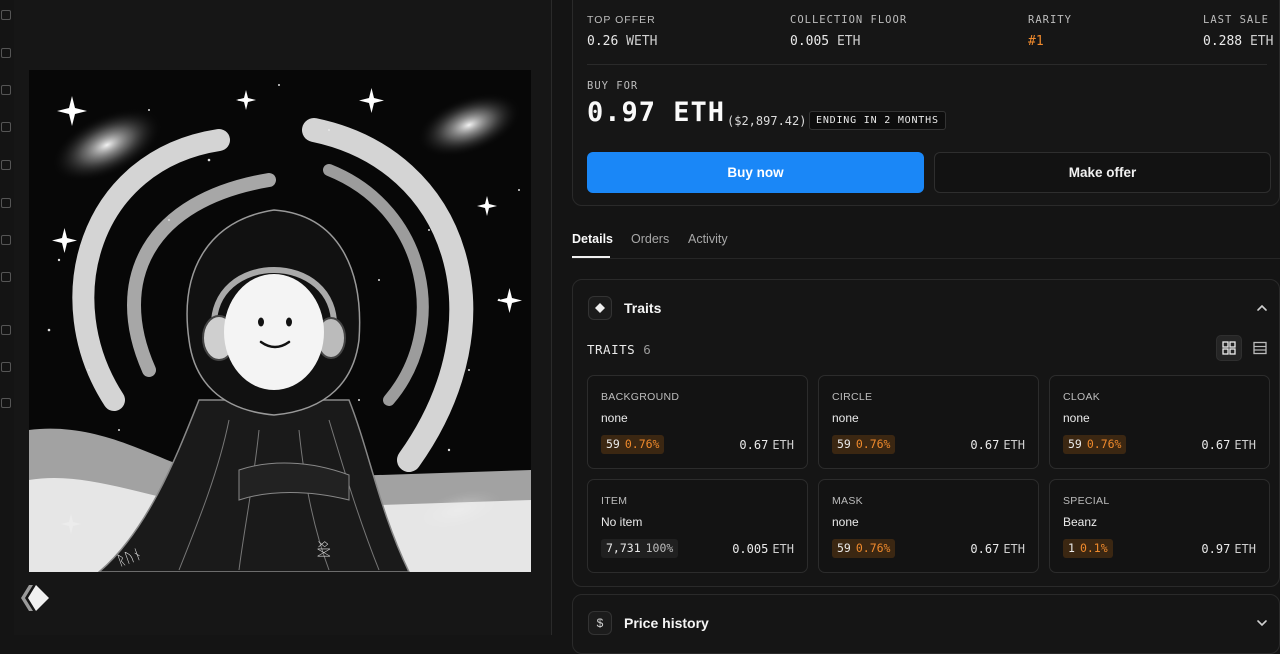  I want to click on brand-logo-icon, so click(36, 598).